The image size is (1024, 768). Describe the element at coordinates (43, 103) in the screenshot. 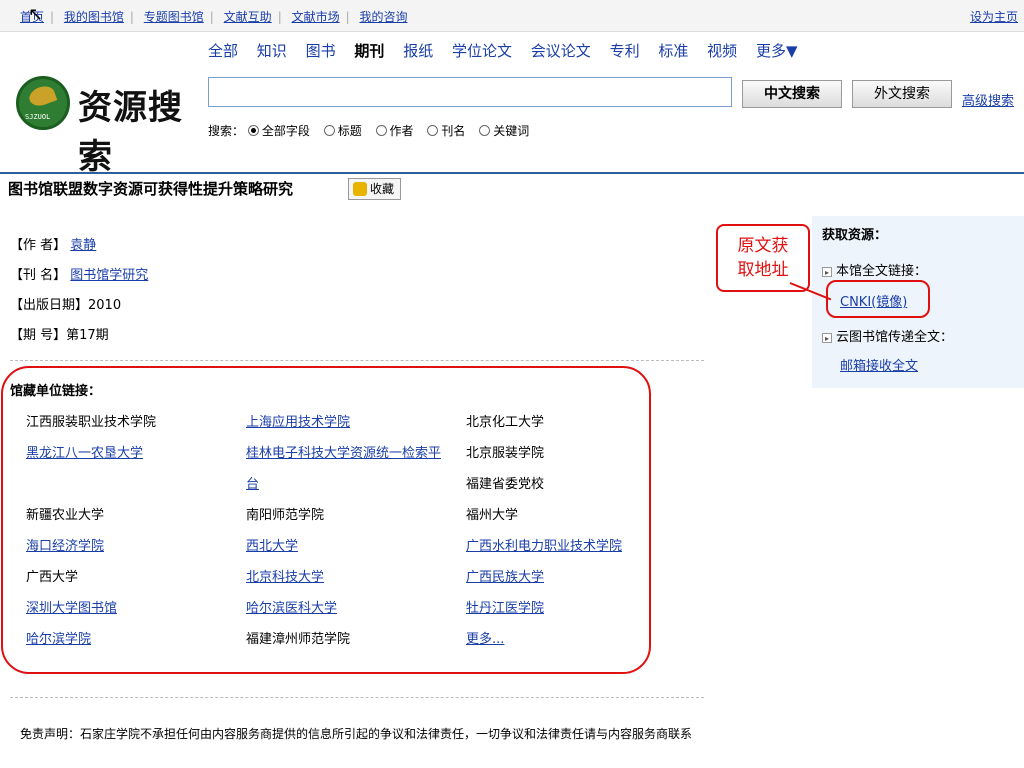

I see `logo-emblem-icon: SJZUOL` at that location.